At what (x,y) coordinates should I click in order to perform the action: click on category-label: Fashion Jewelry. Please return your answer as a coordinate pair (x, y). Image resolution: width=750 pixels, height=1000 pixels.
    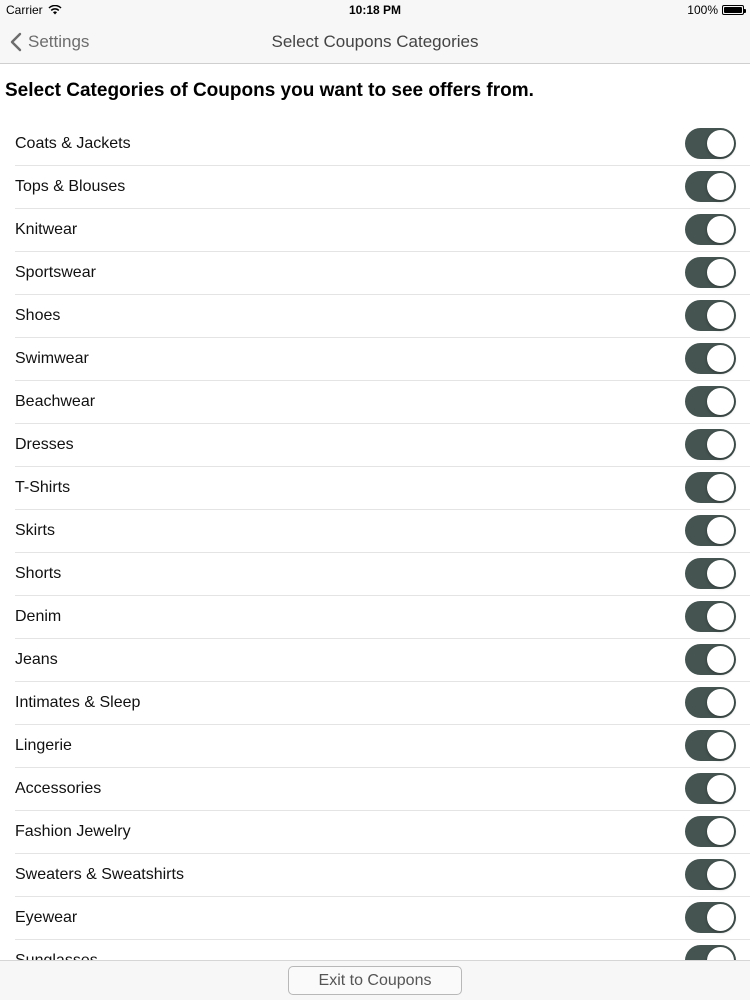
    Looking at the image, I should click on (73, 831).